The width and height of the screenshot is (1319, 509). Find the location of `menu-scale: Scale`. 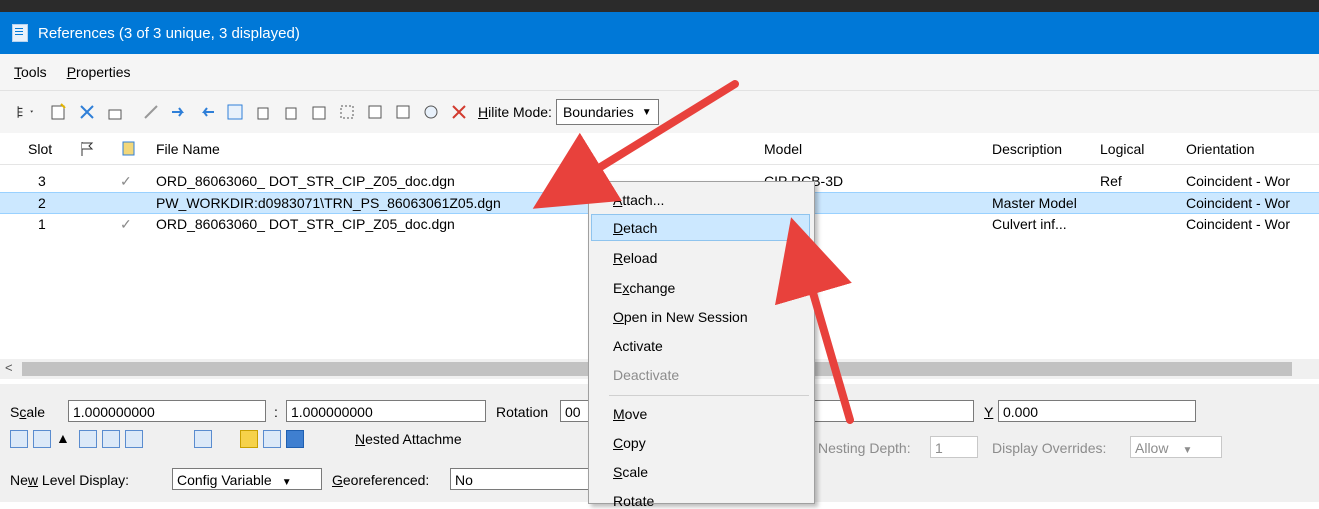

menu-scale: Scale is located at coordinates (630, 472).